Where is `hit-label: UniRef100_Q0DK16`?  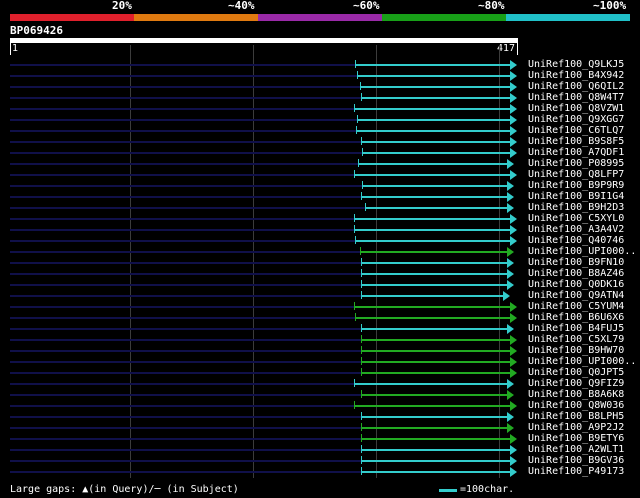 hit-label: UniRef100_Q0DK16 is located at coordinates (576, 284).